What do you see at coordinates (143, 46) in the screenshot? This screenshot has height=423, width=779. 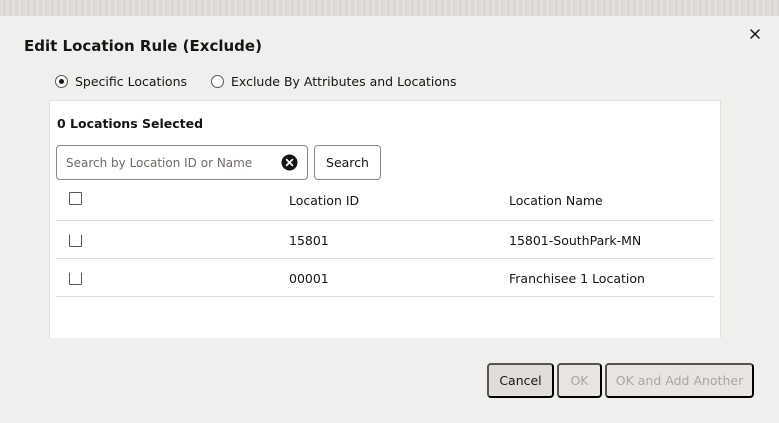 I see `dialog-title: Edit Location Rule (Exclude)` at bounding box center [143, 46].